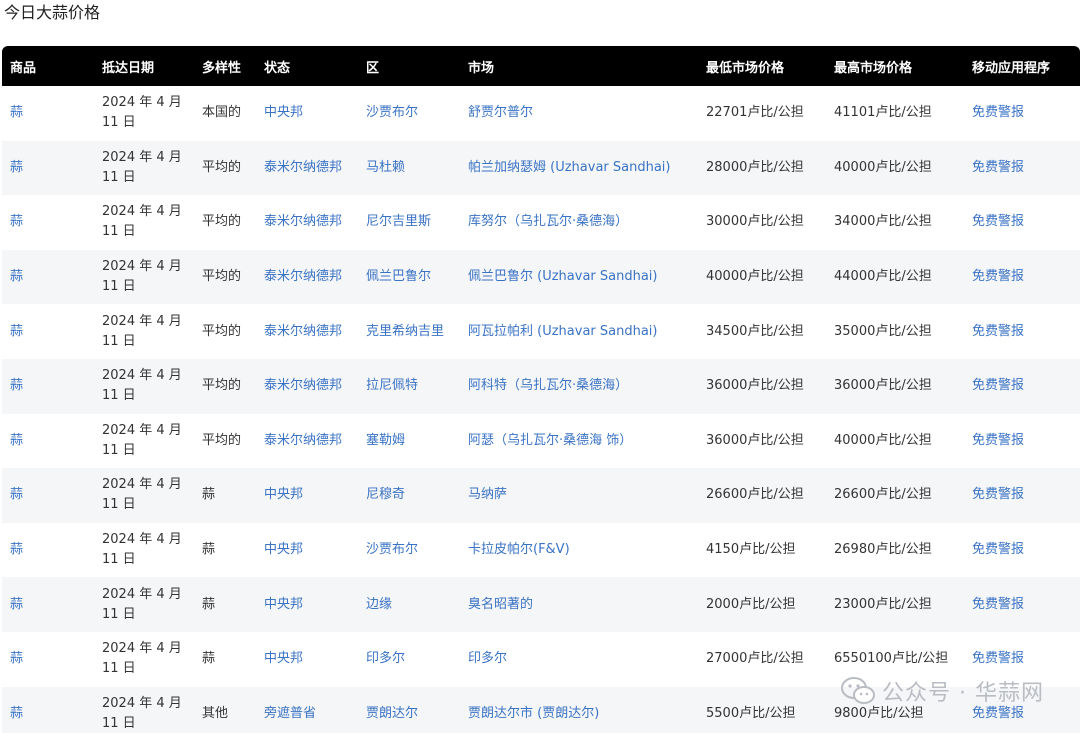 This screenshot has width=1080, height=733. What do you see at coordinates (307, 710) in the screenshot?
I see `cell-state: 旁遮普省` at bounding box center [307, 710].